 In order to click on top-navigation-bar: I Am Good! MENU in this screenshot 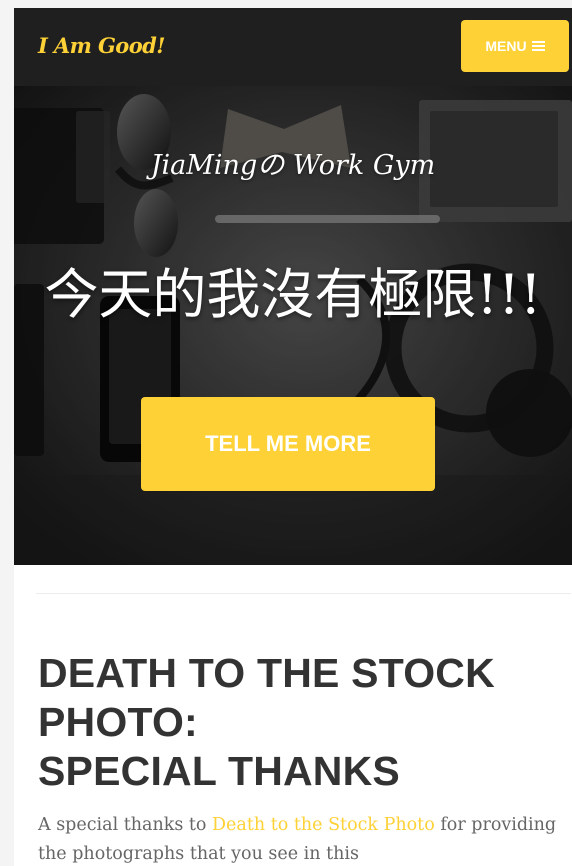, I will do `click(293, 47)`.